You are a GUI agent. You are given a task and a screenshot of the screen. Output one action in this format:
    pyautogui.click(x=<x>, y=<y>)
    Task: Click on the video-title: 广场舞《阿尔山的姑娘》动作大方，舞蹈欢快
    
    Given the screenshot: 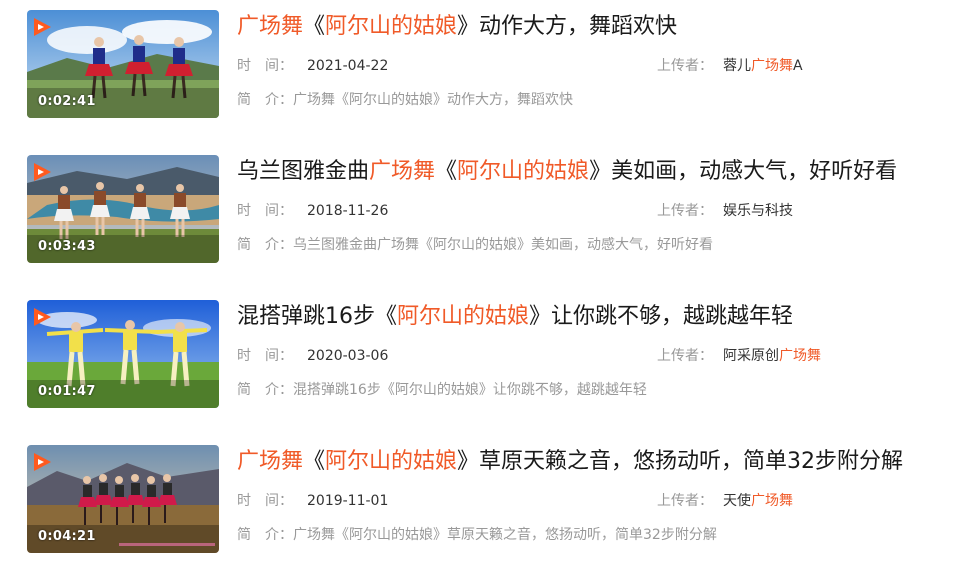 What is the action you would take?
    pyautogui.click(x=457, y=27)
    